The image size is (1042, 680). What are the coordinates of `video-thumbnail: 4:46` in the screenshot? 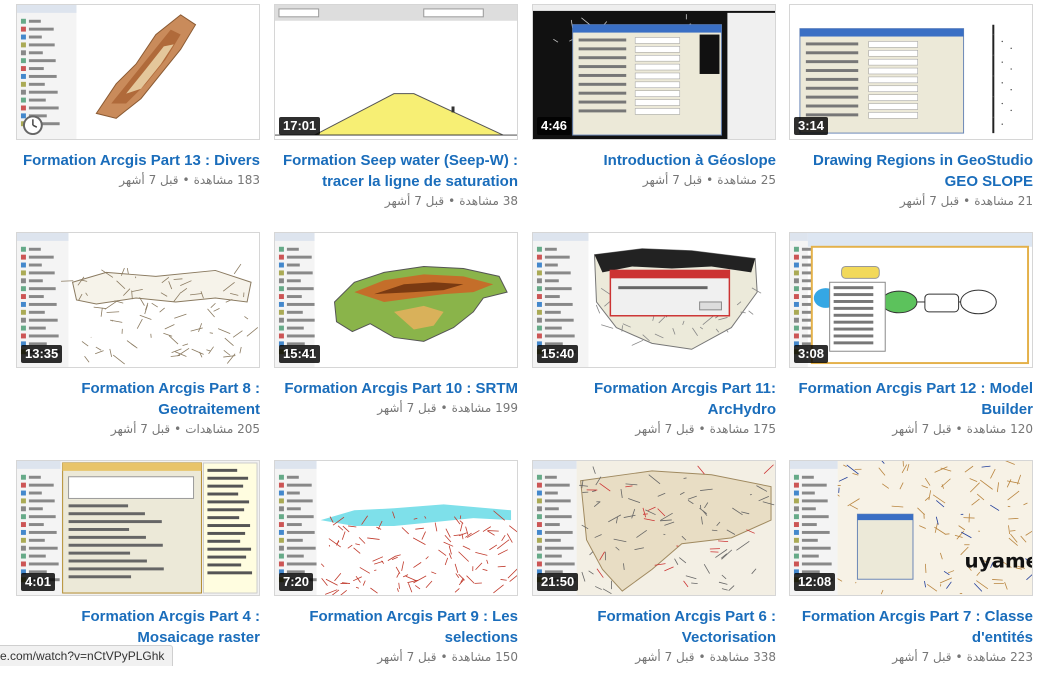 It's located at (654, 72).